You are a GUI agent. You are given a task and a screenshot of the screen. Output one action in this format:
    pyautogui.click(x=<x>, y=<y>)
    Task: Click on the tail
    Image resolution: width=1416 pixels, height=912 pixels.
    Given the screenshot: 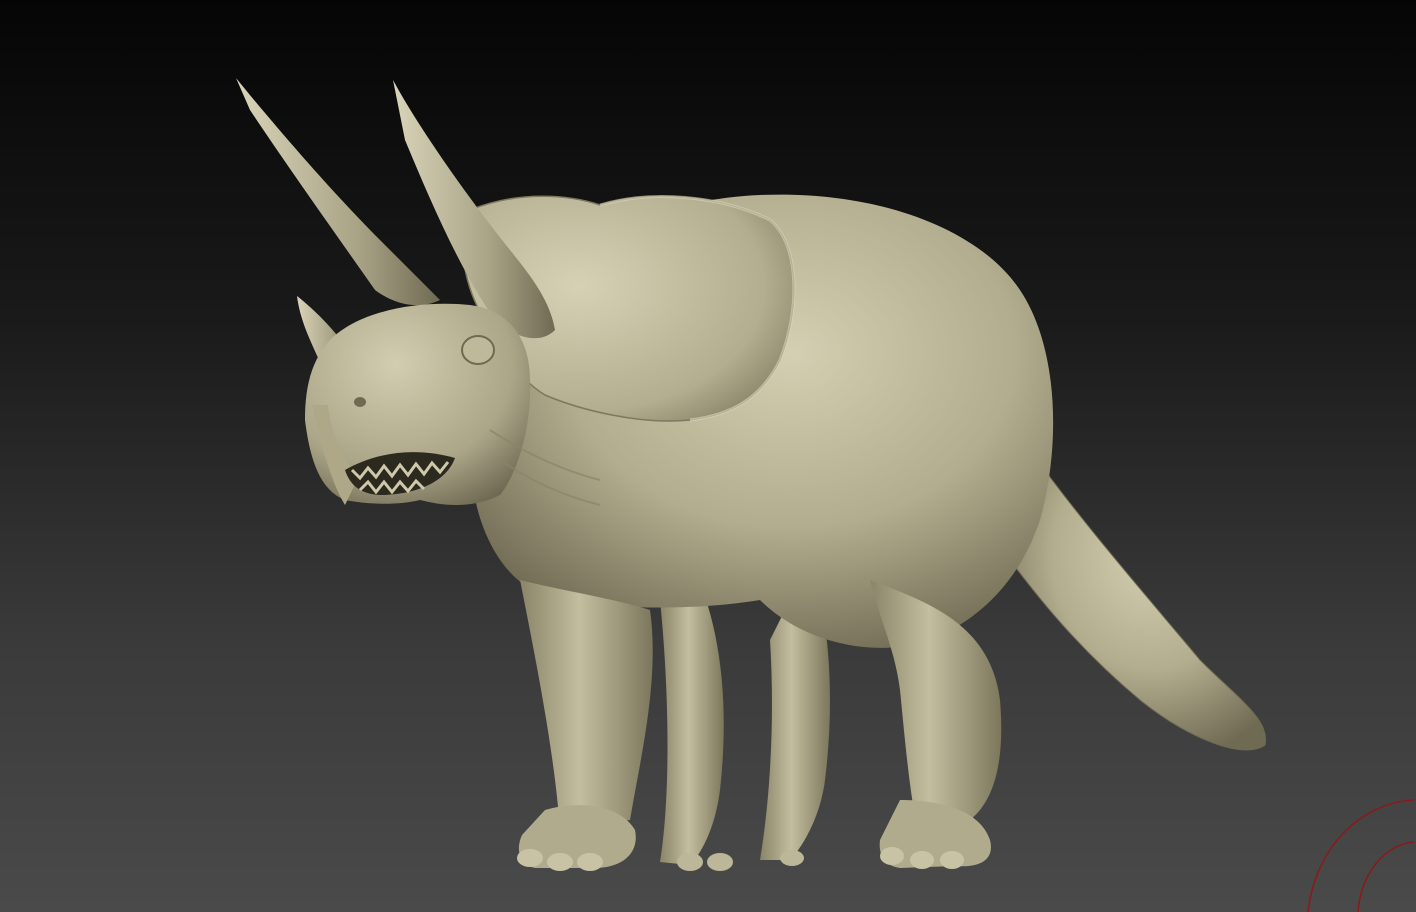 What is the action you would take?
    pyautogui.click(x=1138, y=599)
    